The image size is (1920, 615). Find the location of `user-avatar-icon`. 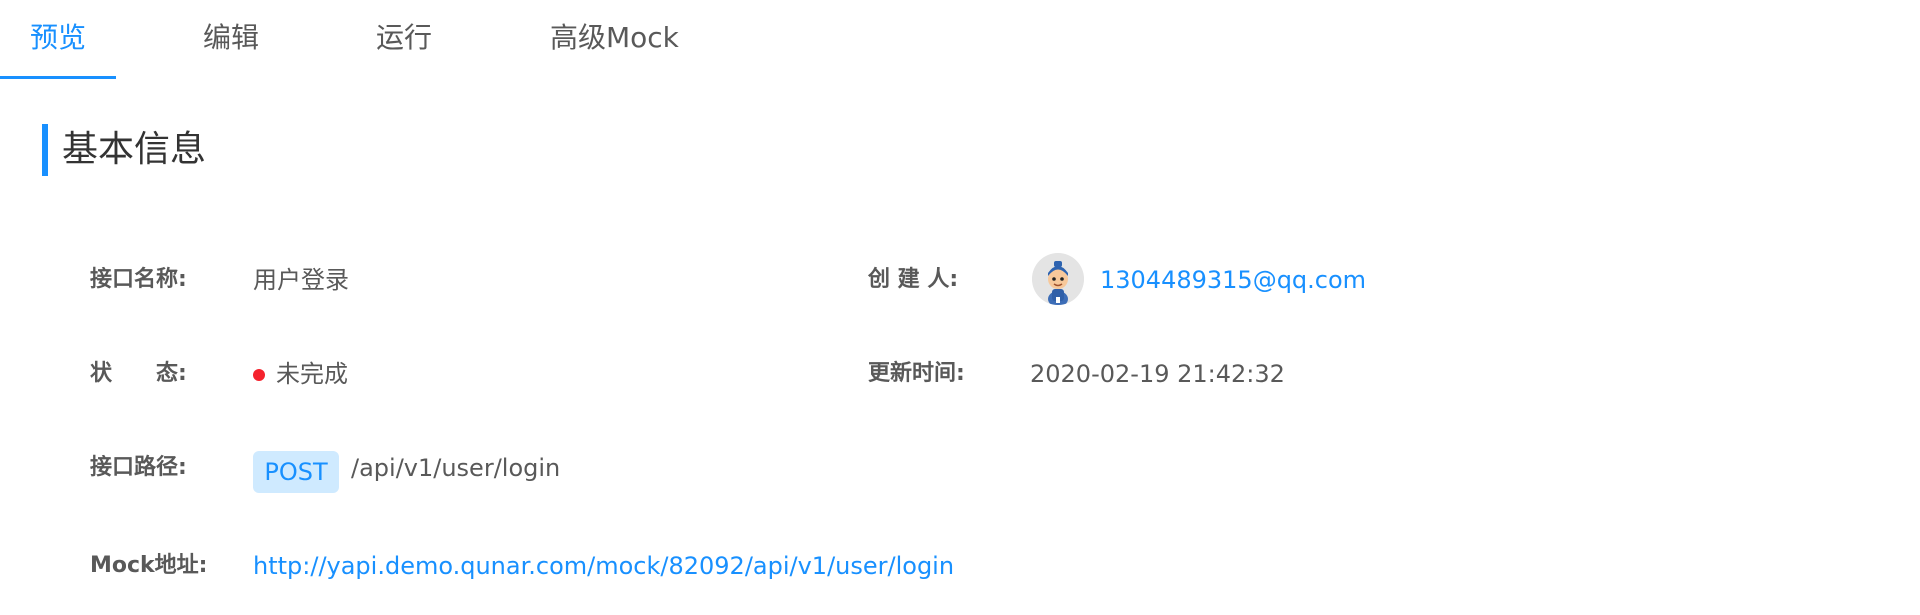

user-avatar-icon is located at coordinates (1058, 279).